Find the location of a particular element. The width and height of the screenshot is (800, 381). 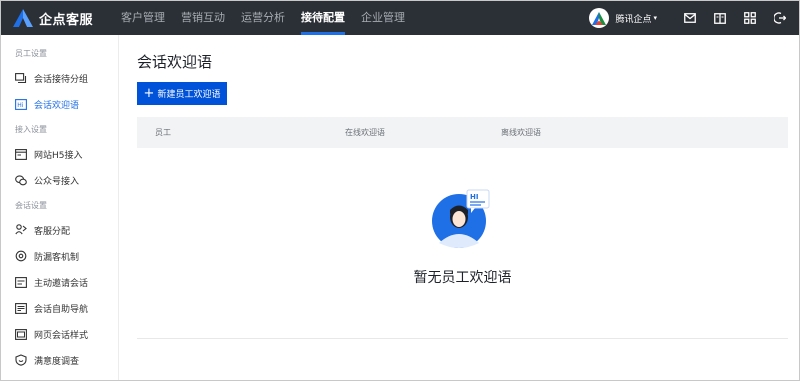

nav-item-reception-config: 接待配置 is located at coordinates (323, 18).